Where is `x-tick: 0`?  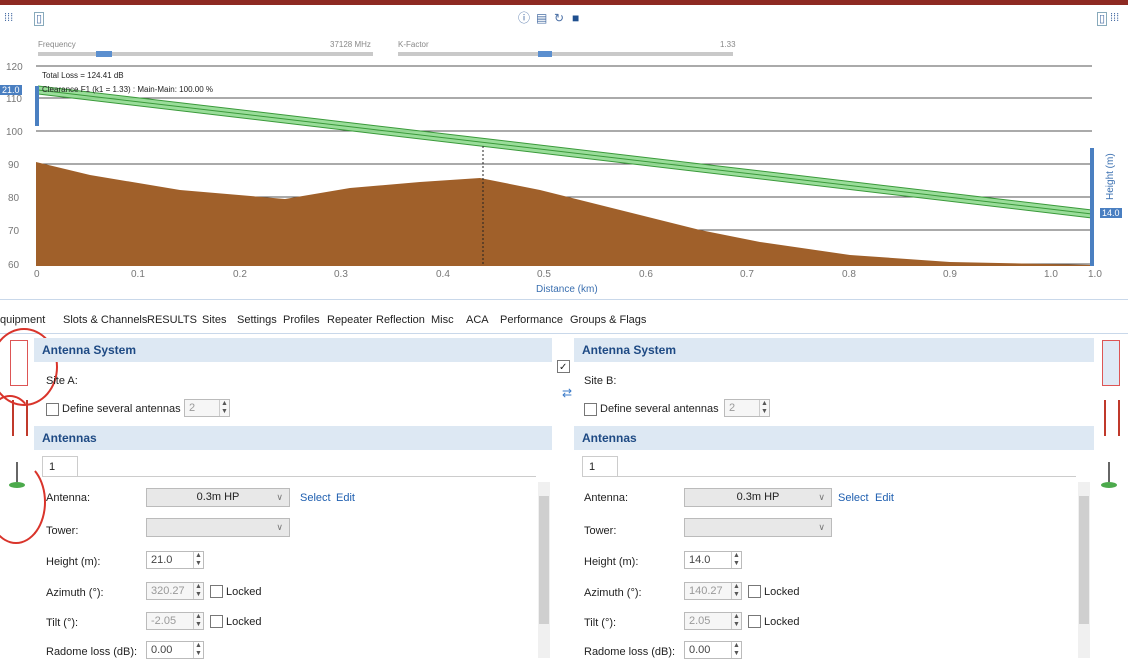
x-tick: 0 is located at coordinates (37, 274).